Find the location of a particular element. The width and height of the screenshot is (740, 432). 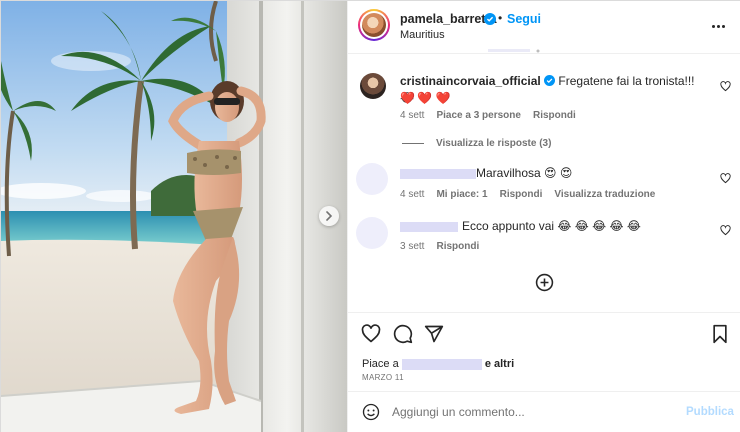

redacted-liker is located at coordinates (441, 364).